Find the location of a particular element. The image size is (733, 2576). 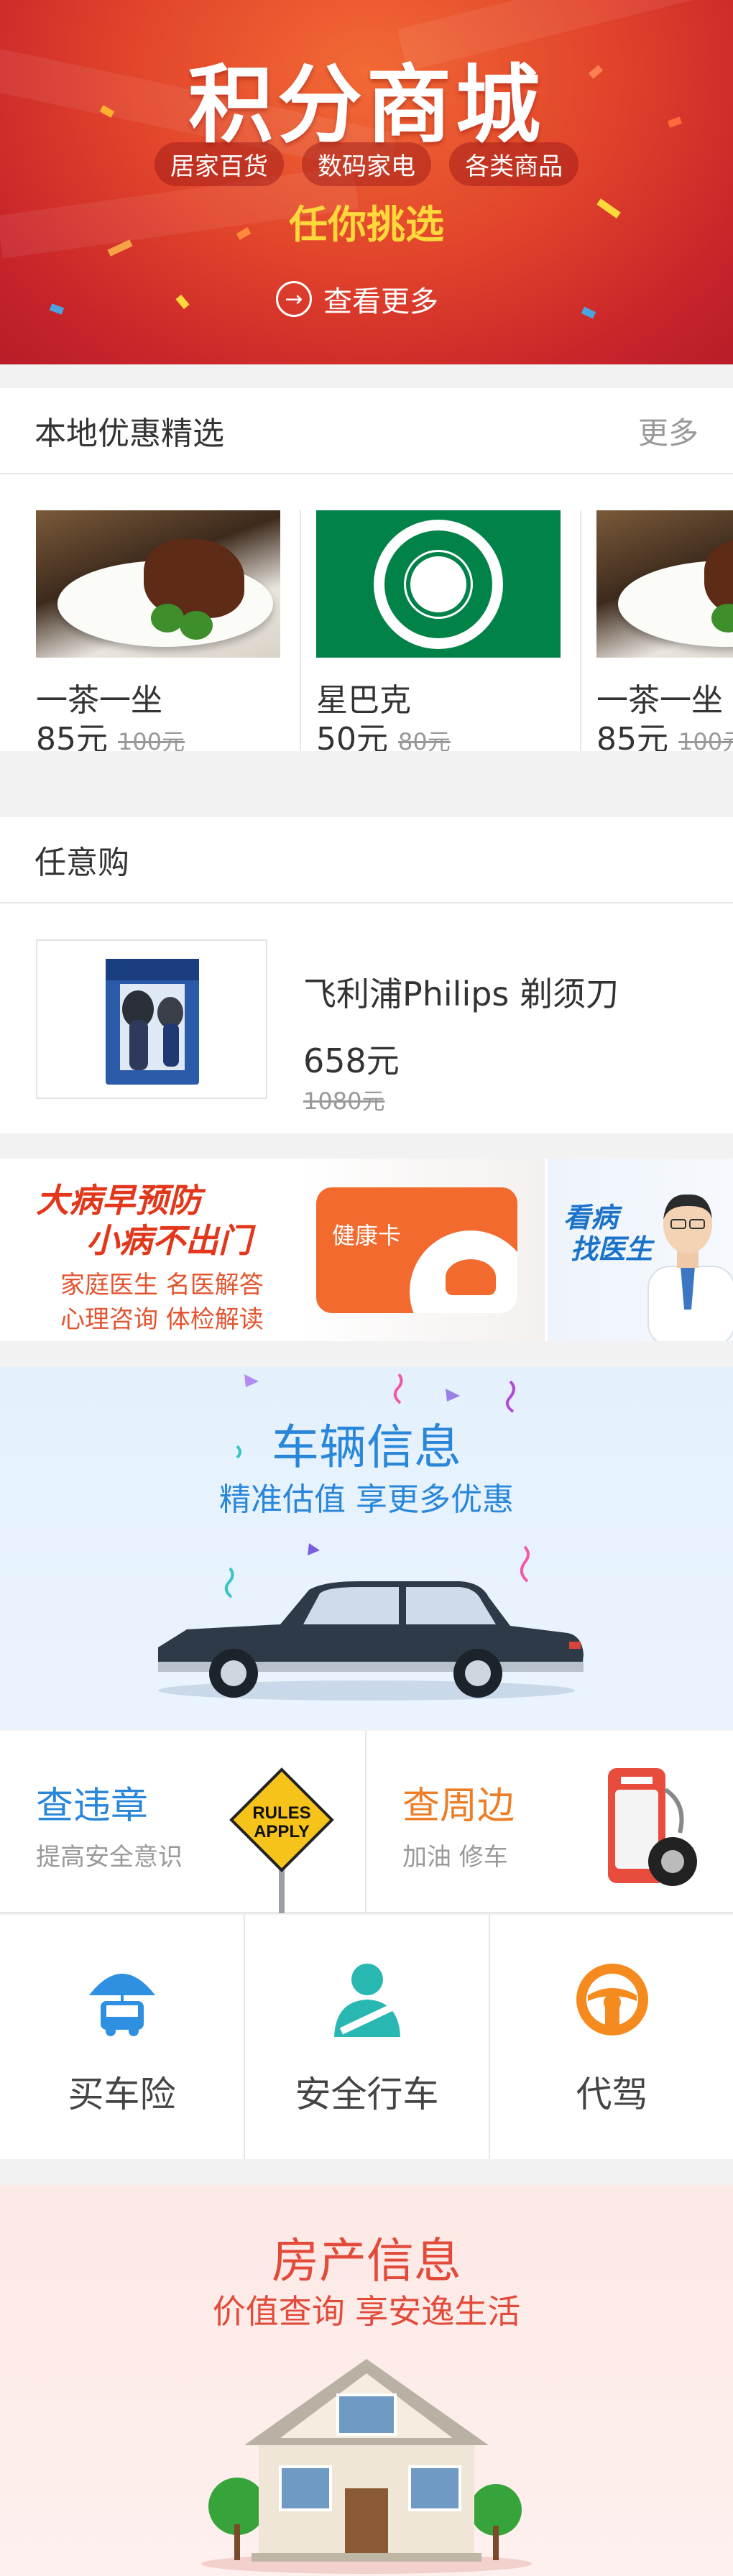

section-title: 本地优惠精选 is located at coordinates (129, 433).